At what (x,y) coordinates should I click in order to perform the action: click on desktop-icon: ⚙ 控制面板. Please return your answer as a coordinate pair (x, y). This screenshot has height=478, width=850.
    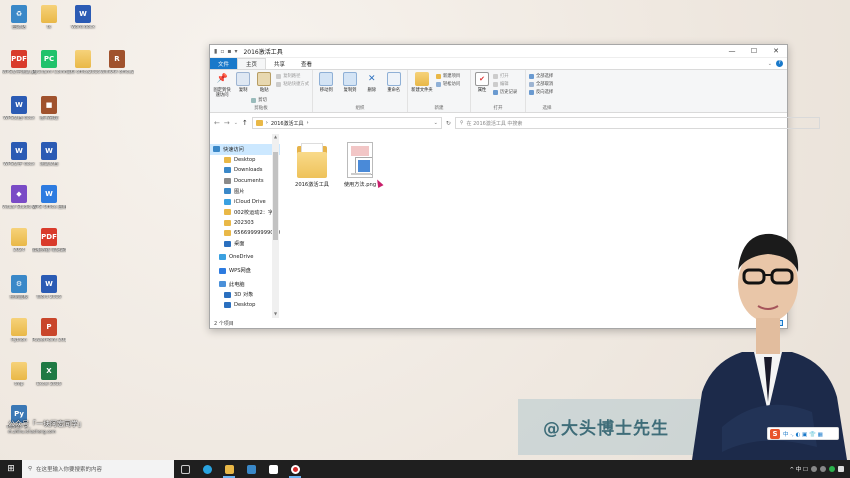
    Looking at the image, I should click on (19, 287).